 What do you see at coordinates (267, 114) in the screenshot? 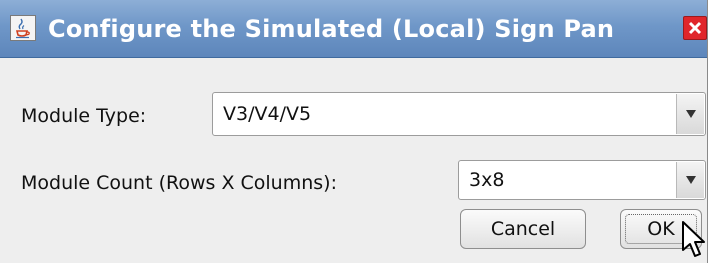
I see `module-type-value: V3/V4/V5` at bounding box center [267, 114].